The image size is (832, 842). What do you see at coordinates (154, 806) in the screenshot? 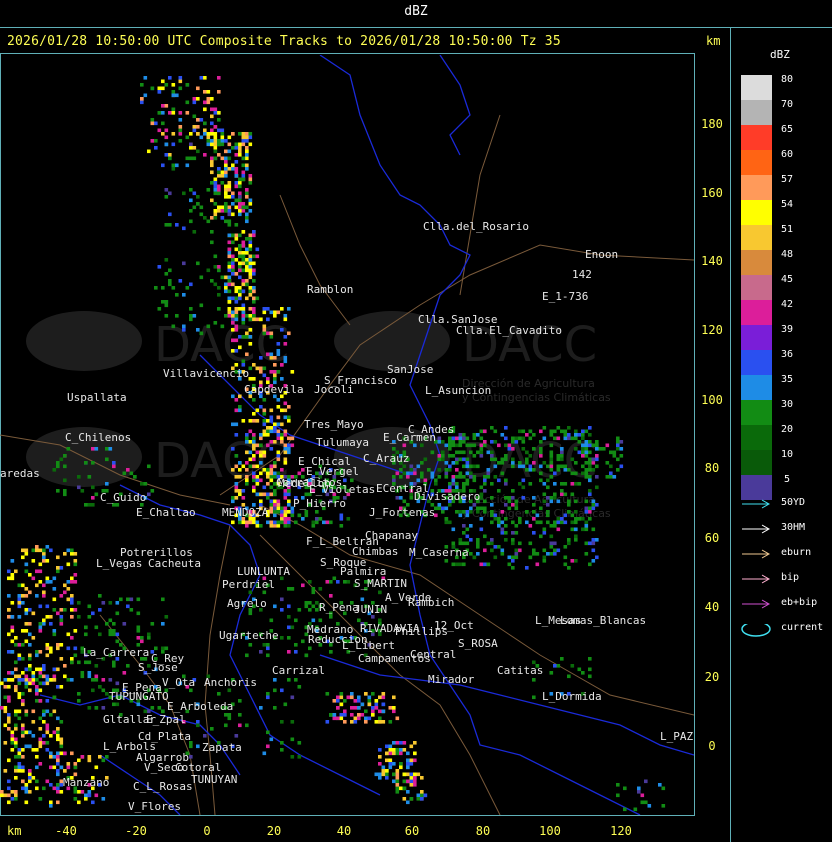
I see `place-label: V_Flores` at bounding box center [154, 806].